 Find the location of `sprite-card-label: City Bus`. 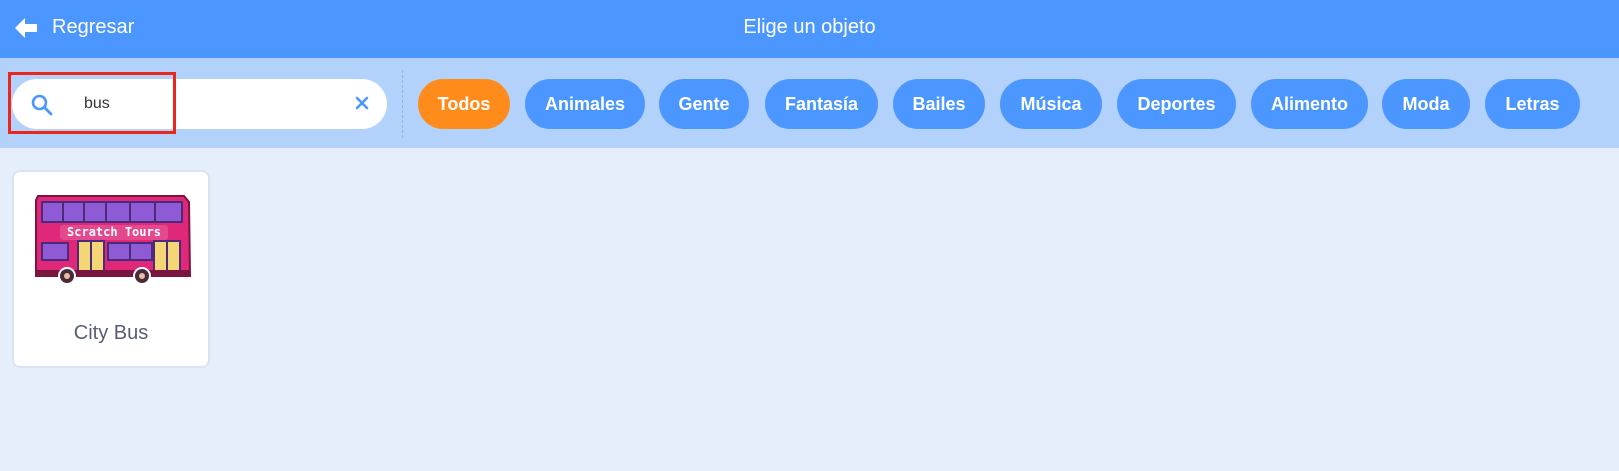

sprite-card-label: City Bus is located at coordinates (111, 333).